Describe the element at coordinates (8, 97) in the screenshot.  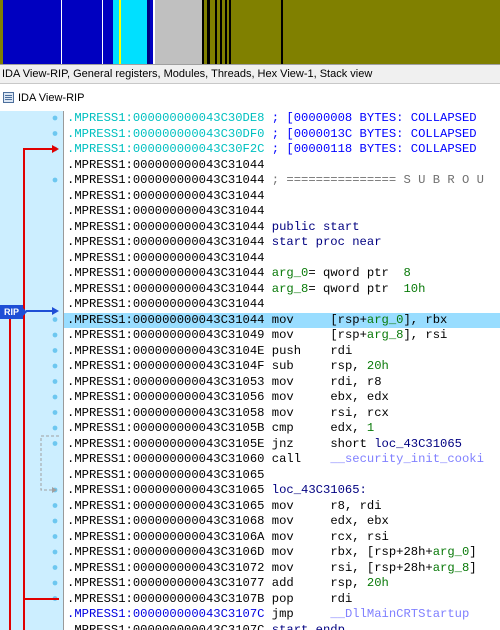
I see `ida-view-icon` at that location.